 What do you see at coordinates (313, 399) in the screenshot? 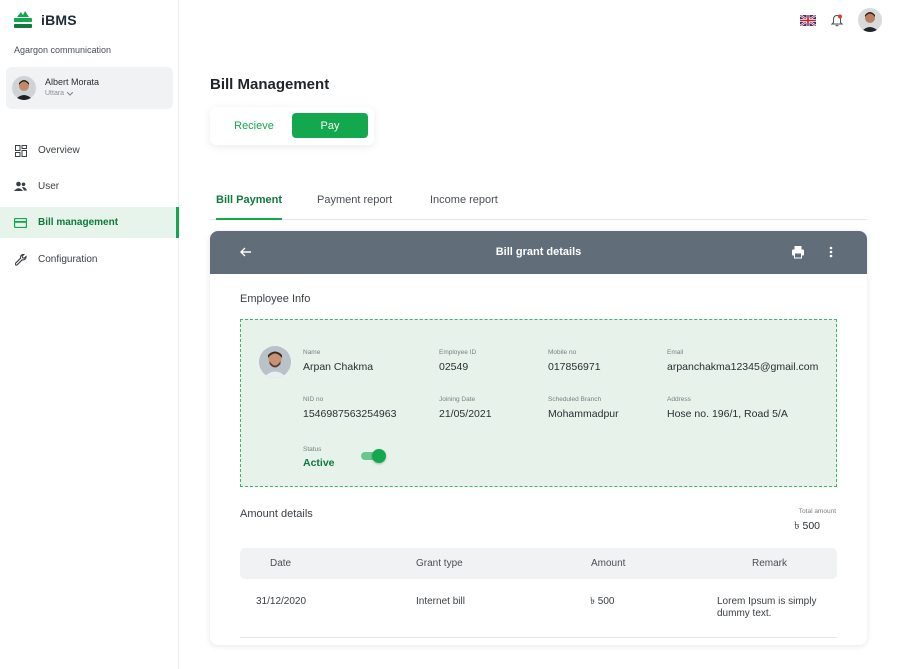
I see `nid-label: NID no` at bounding box center [313, 399].